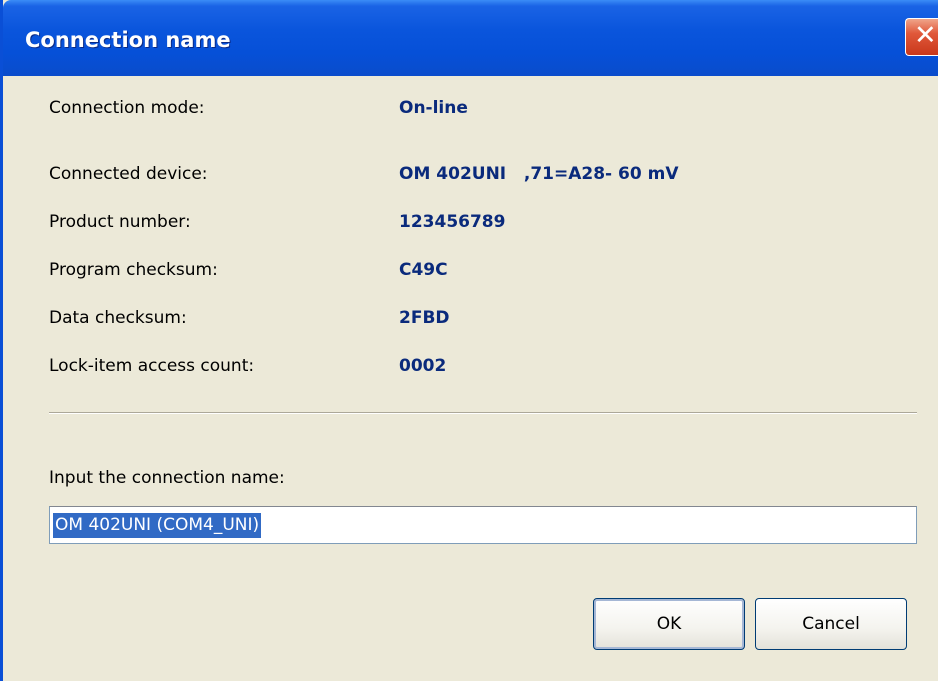 This screenshot has height=681, width=938. Describe the element at coordinates (433, 108) in the screenshot. I see `info-value: On-line` at that location.